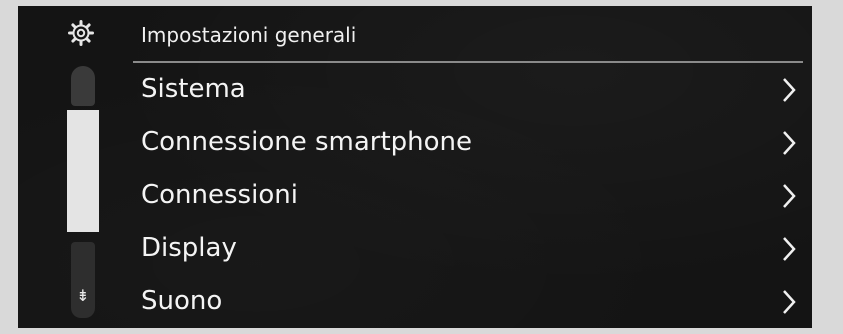 The width and height of the screenshot is (843, 334). I want to click on menu-item-connessioni: Connessioni, so click(468, 196).